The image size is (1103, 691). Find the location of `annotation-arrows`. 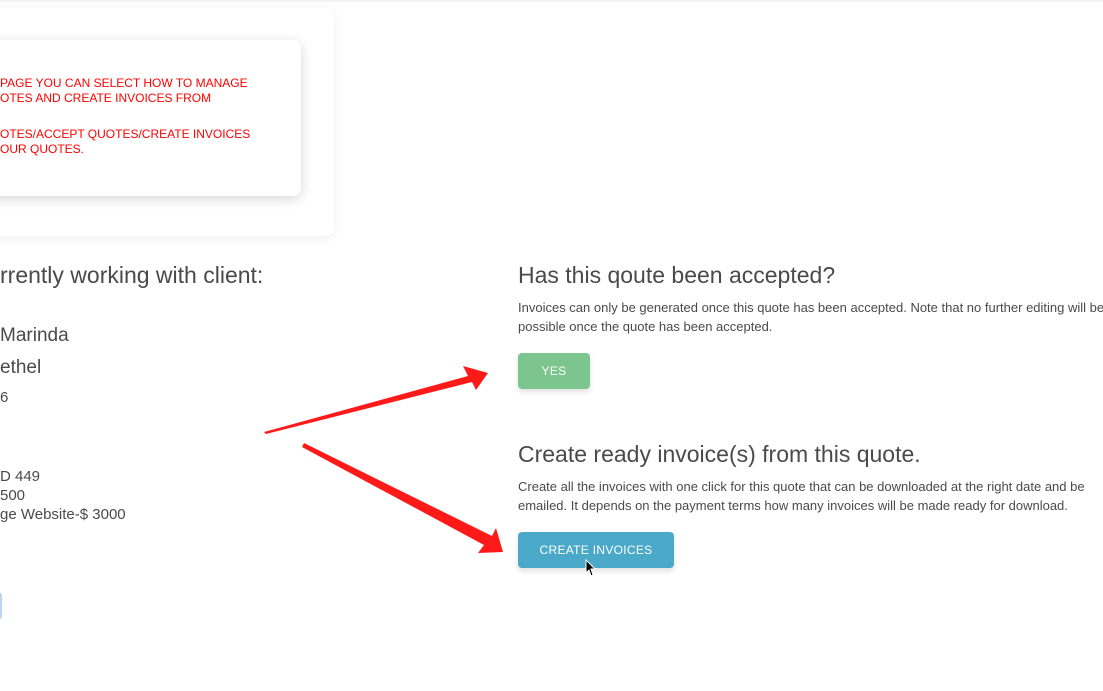

annotation-arrows is located at coordinates (430, 471).